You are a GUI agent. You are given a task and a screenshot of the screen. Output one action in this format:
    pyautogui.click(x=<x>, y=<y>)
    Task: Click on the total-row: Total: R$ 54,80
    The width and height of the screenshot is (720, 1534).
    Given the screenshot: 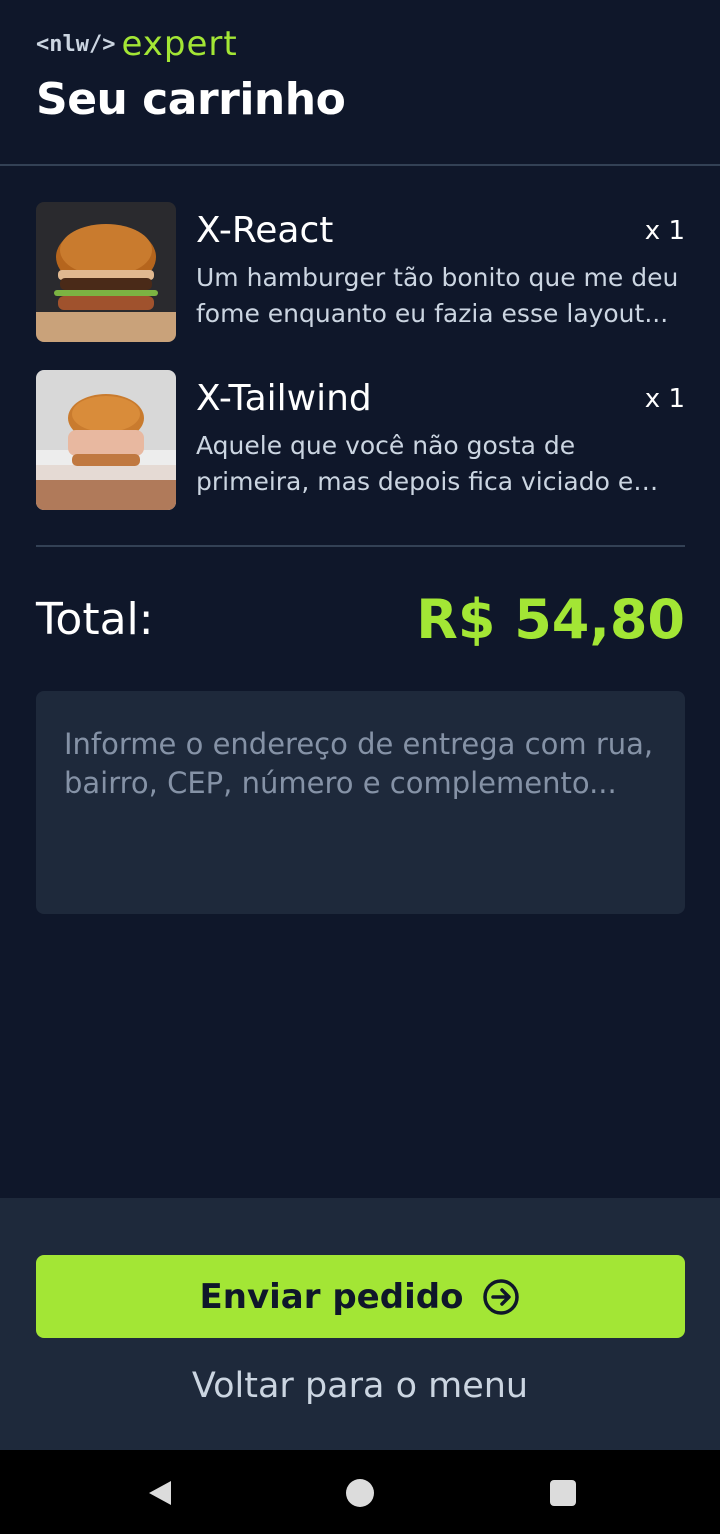 What is the action you would take?
    pyautogui.click(x=360, y=623)
    